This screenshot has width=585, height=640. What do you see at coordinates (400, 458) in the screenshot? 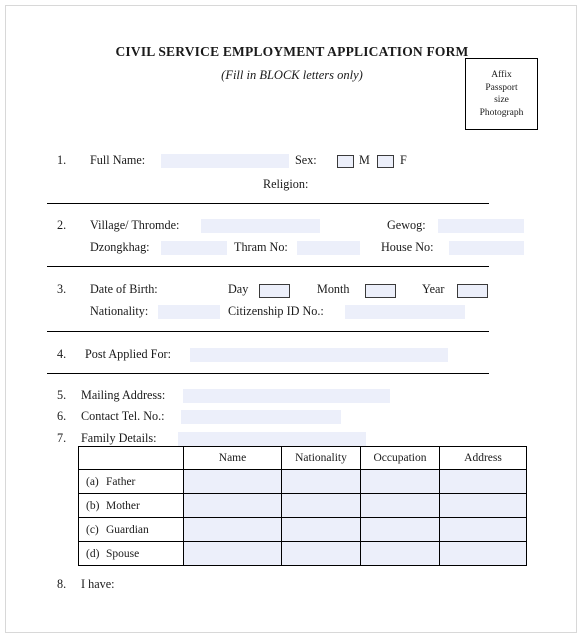
I see `table-header-occupation: Occupation` at bounding box center [400, 458].